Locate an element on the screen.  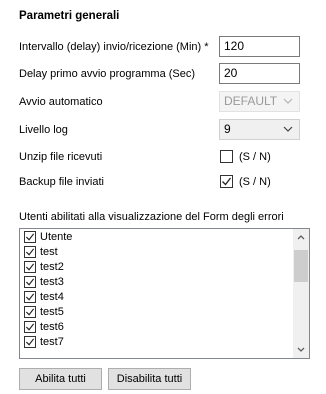
list-item-label: test5 is located at coordinates (52, 312).